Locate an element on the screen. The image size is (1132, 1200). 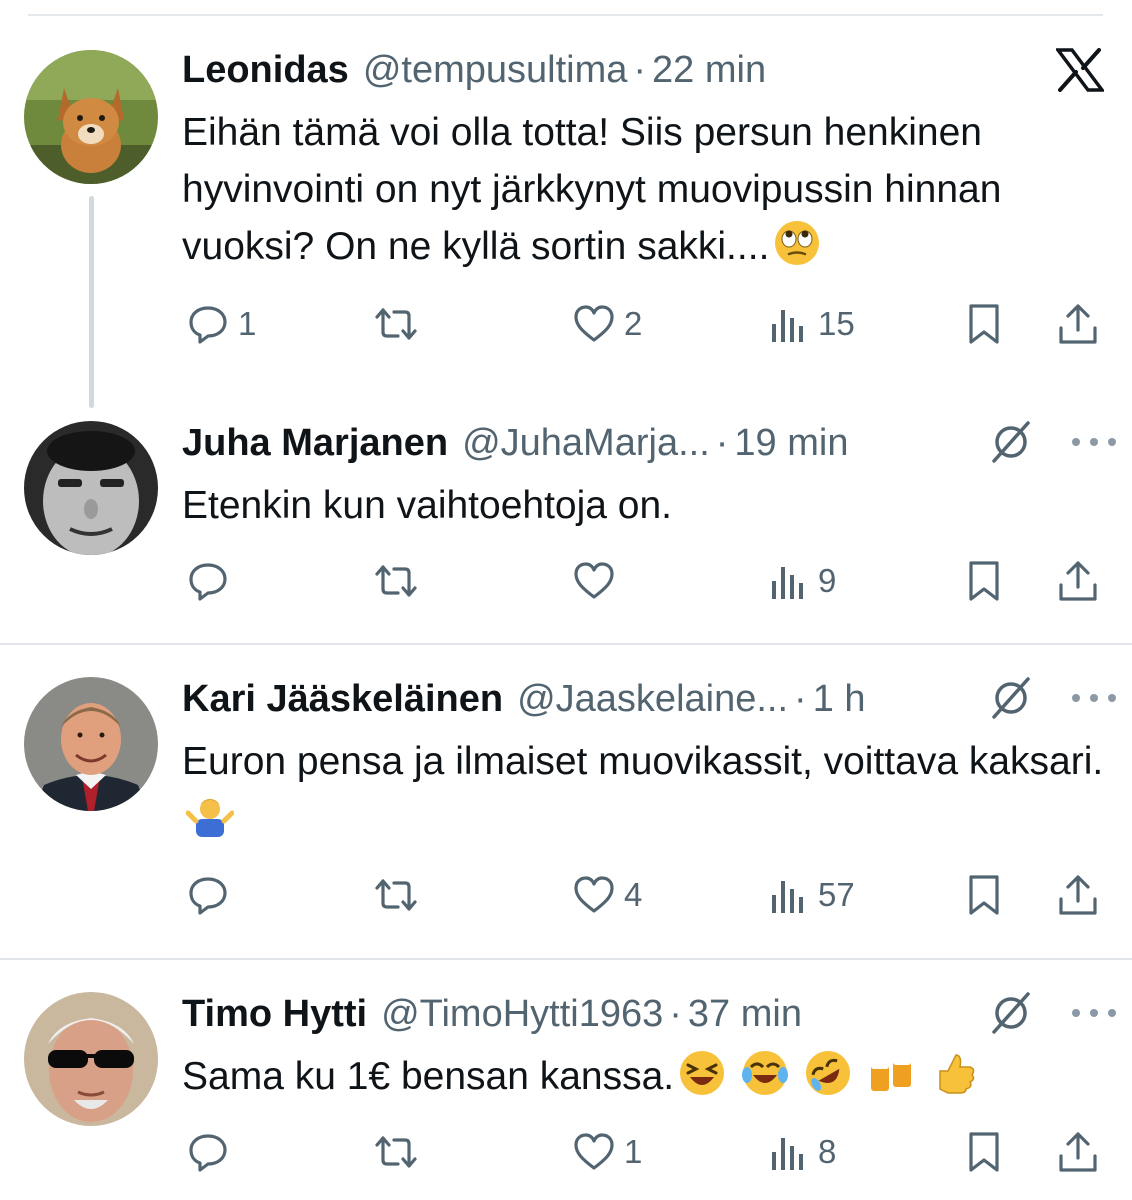
post-text: Sama ku 1€ bensan kanssa. is located at coordinates (647, 1080).